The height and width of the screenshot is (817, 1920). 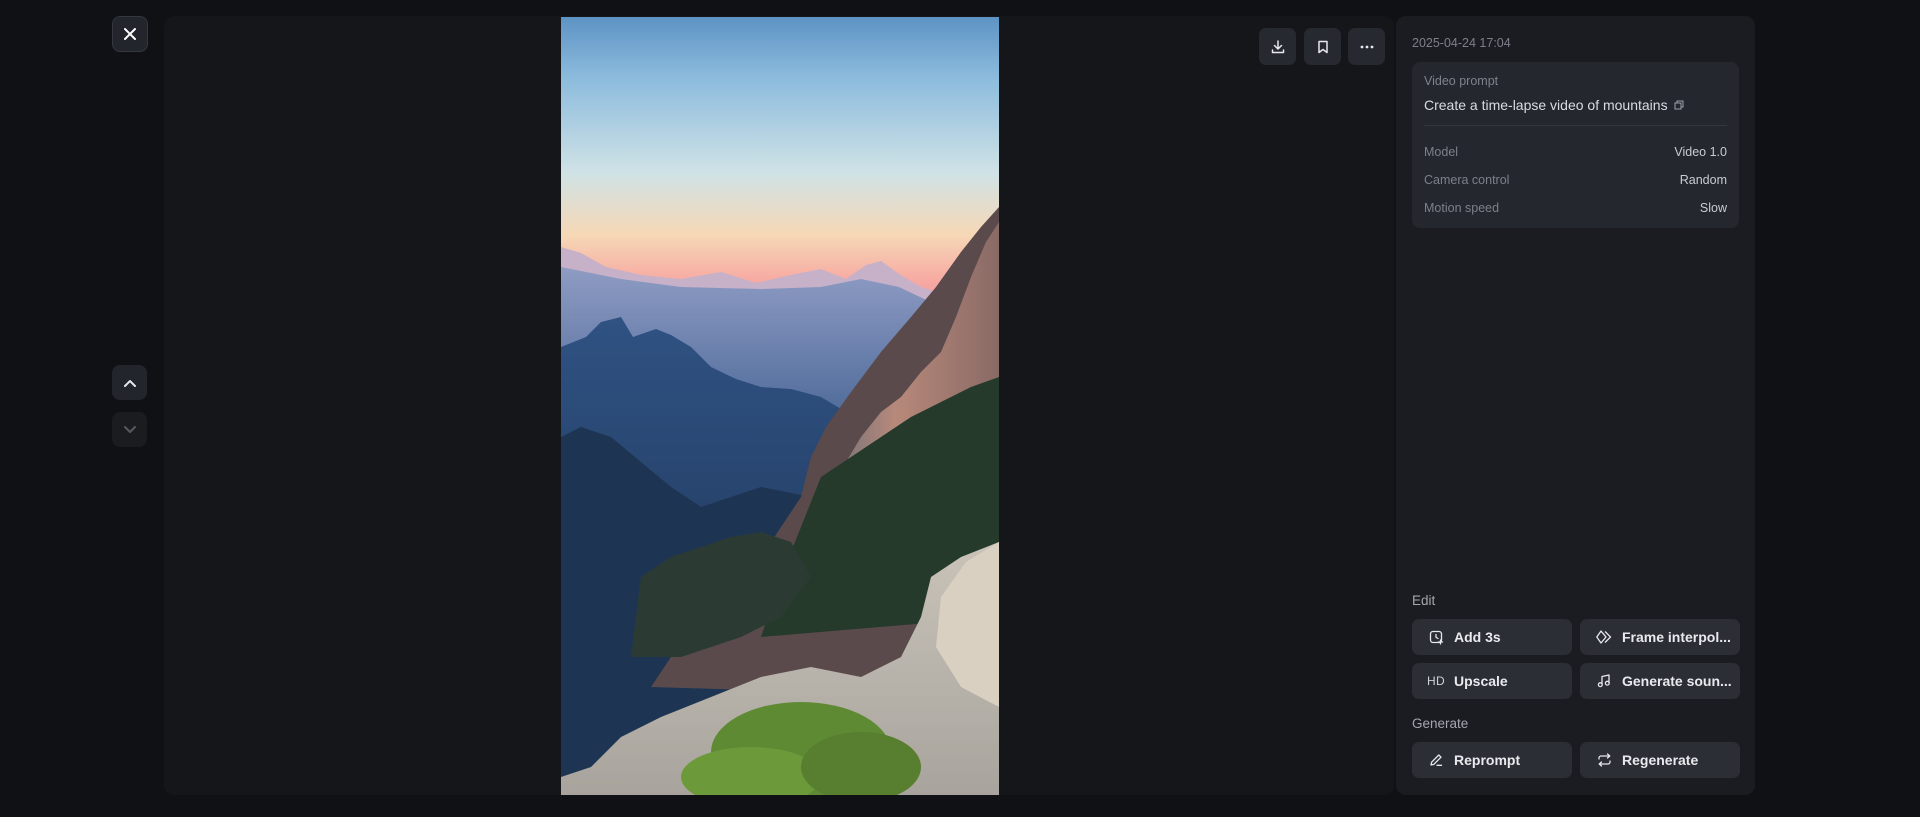 What do you see at coordinates (1481, 681) in the screenshot?
I see `upscale-label: Upscale` at bounding box center [1481, 681].